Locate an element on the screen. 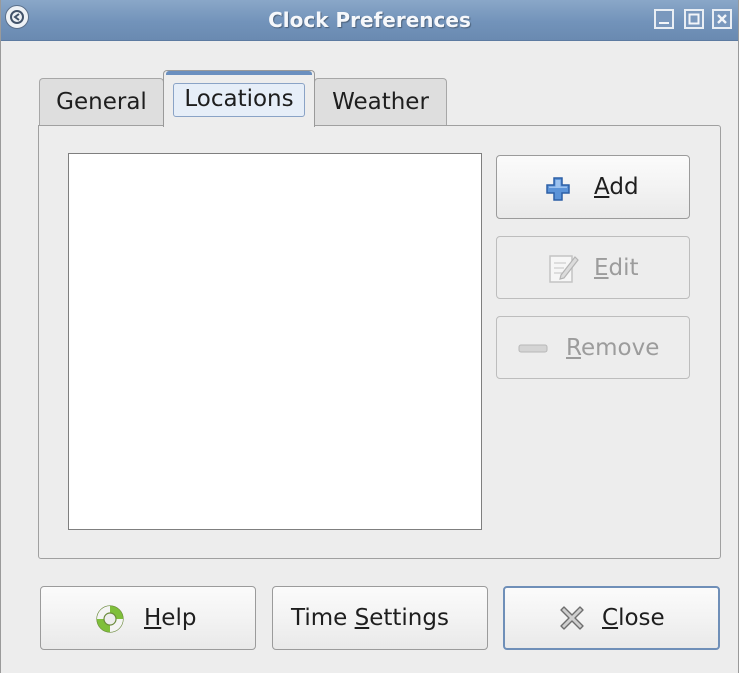 Image resolution: width=739 pixels, height=673 pixels. add-button-label: Add is located at coordinates (616, 187).